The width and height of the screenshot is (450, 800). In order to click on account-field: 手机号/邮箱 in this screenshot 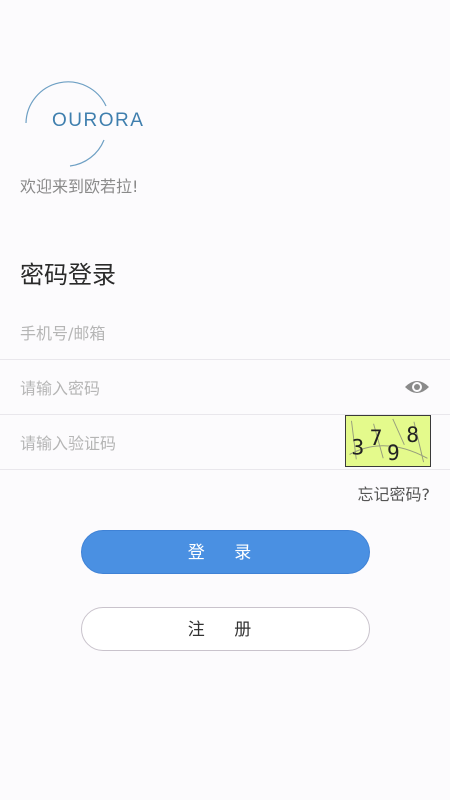, I will do `click(225, 332)`.